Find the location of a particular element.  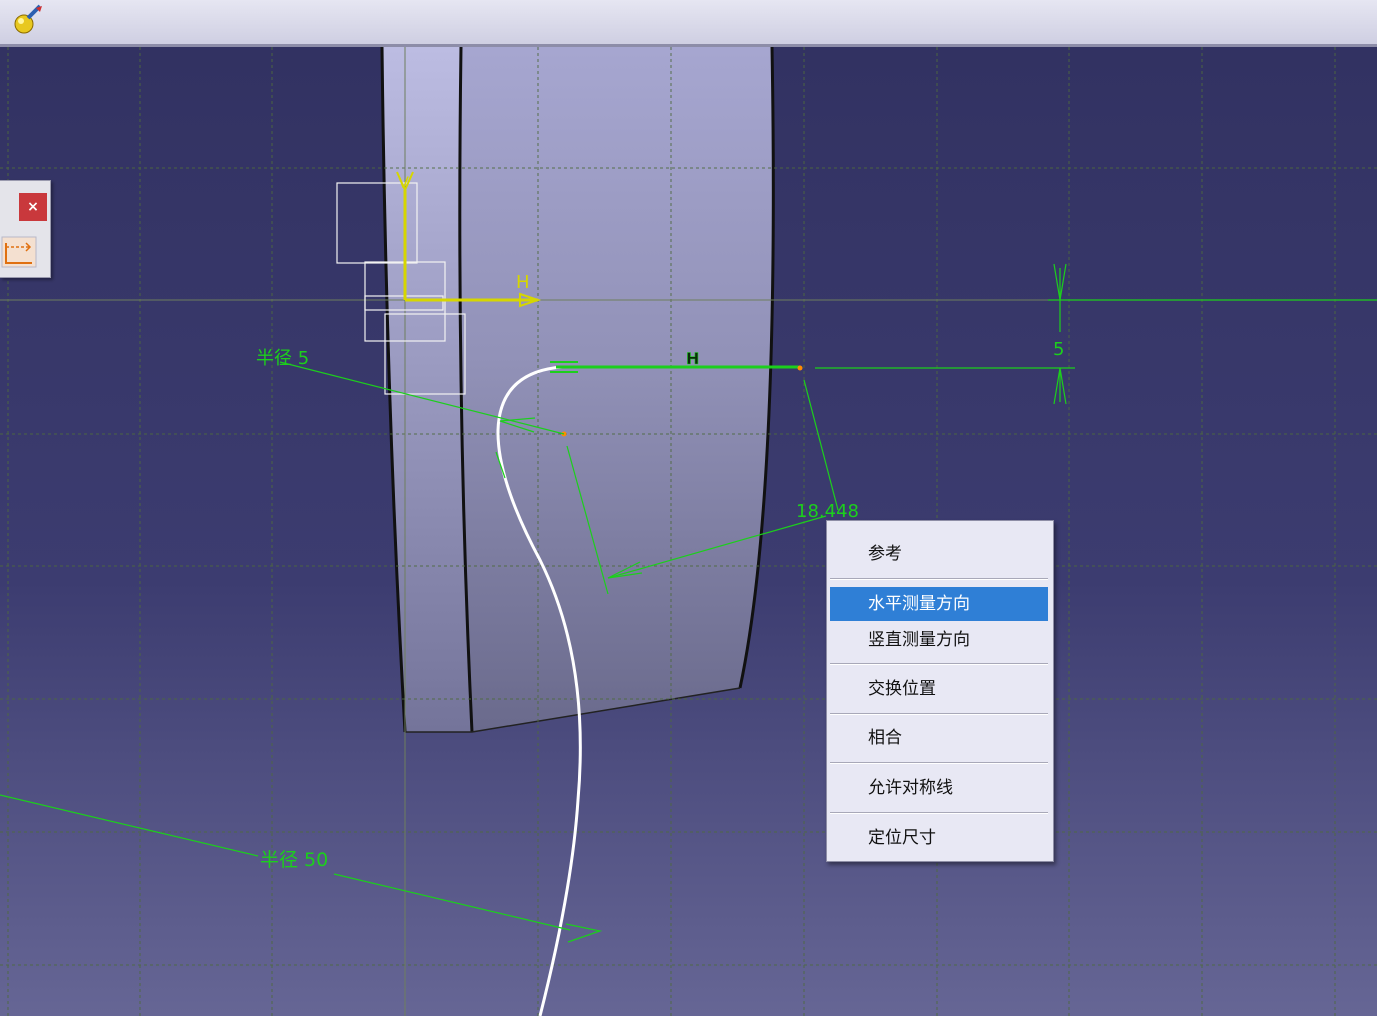

context-menu: 参考 水平测量方向 竖直测量方向 交换位置 相合 允许对称线 定位尺寸 is located at coordinates (940, 691).